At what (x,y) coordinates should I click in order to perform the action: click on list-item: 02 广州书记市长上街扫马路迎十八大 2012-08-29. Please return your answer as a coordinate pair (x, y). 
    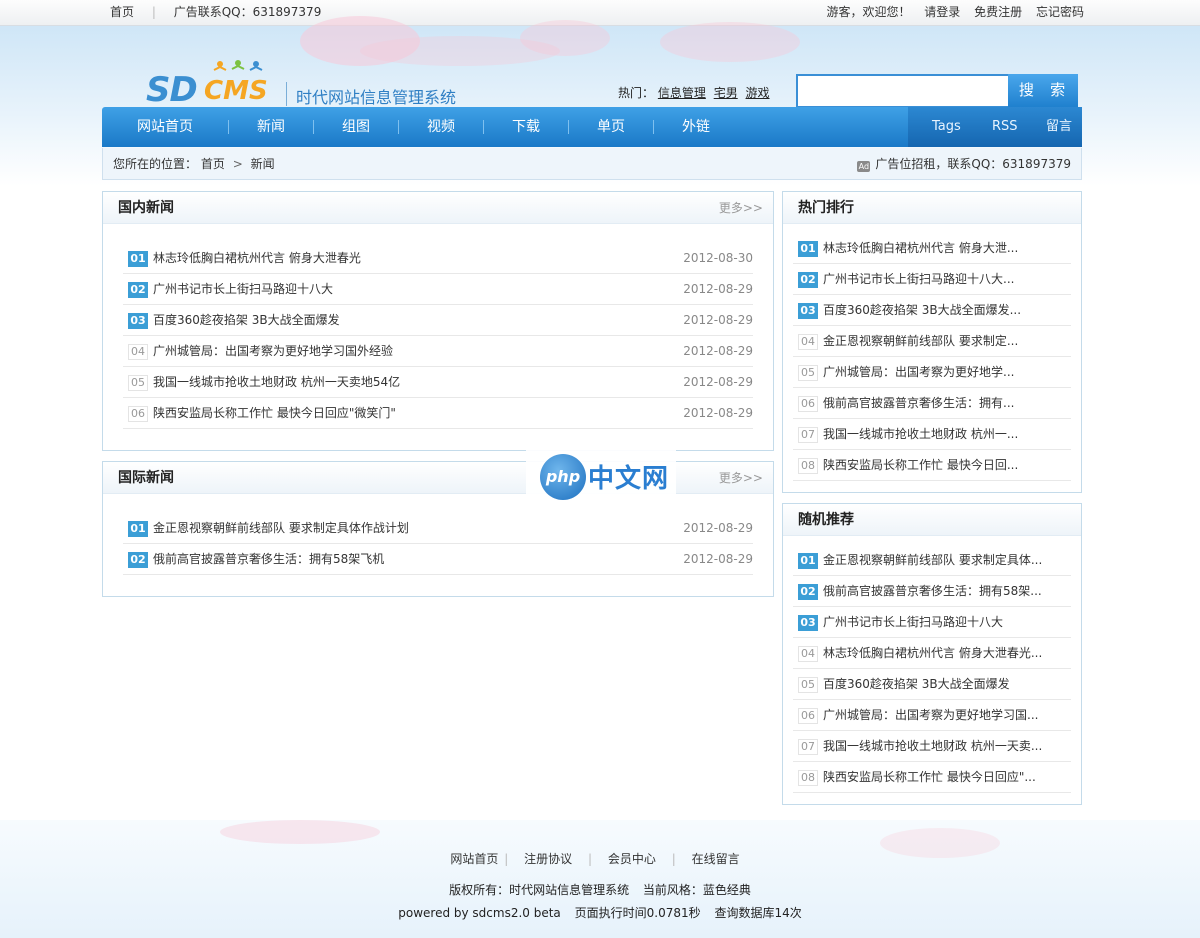
    Looking at the image, I should click on (438, 289).